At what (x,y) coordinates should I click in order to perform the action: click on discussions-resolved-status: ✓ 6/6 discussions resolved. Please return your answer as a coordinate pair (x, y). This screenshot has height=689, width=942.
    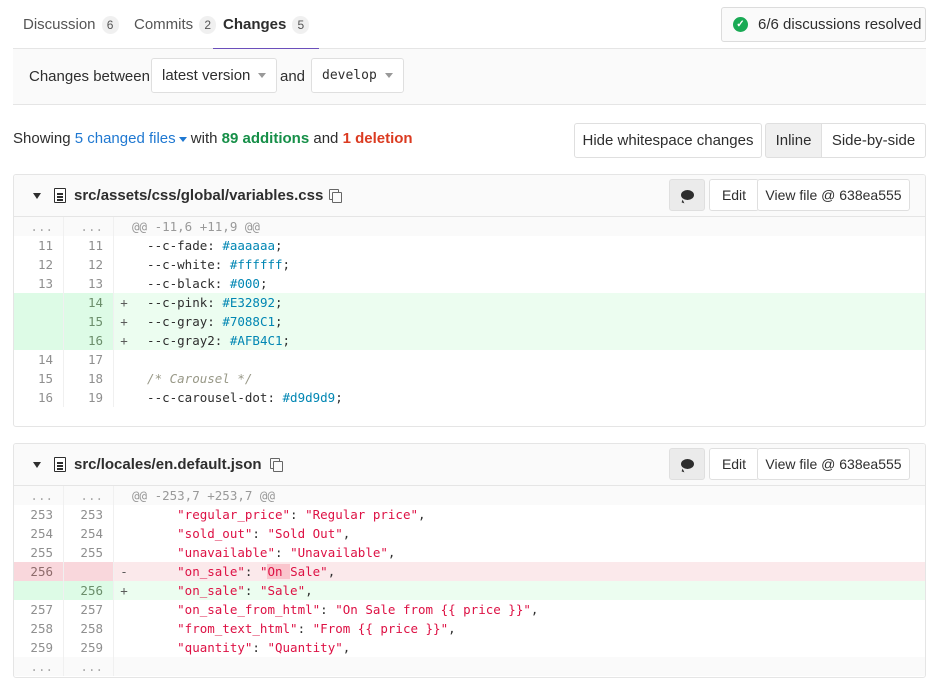
    Looking at the image, I should click on (823, 24).